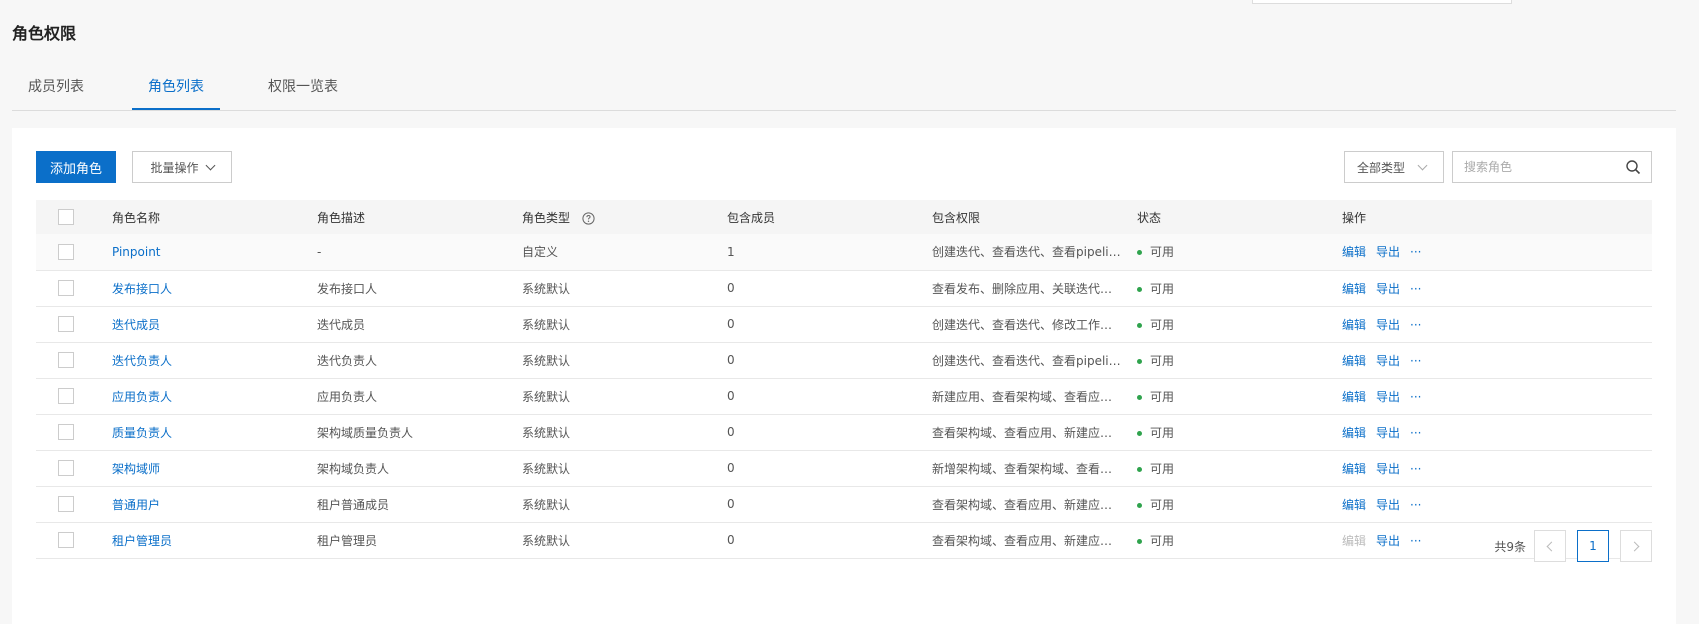 Image resolution: width=1699 pixels, height=624 pixels. Describe the element at coordinates (303, 93) in the screenshot. I see `tab-permissions: 权限一览表` at that location.